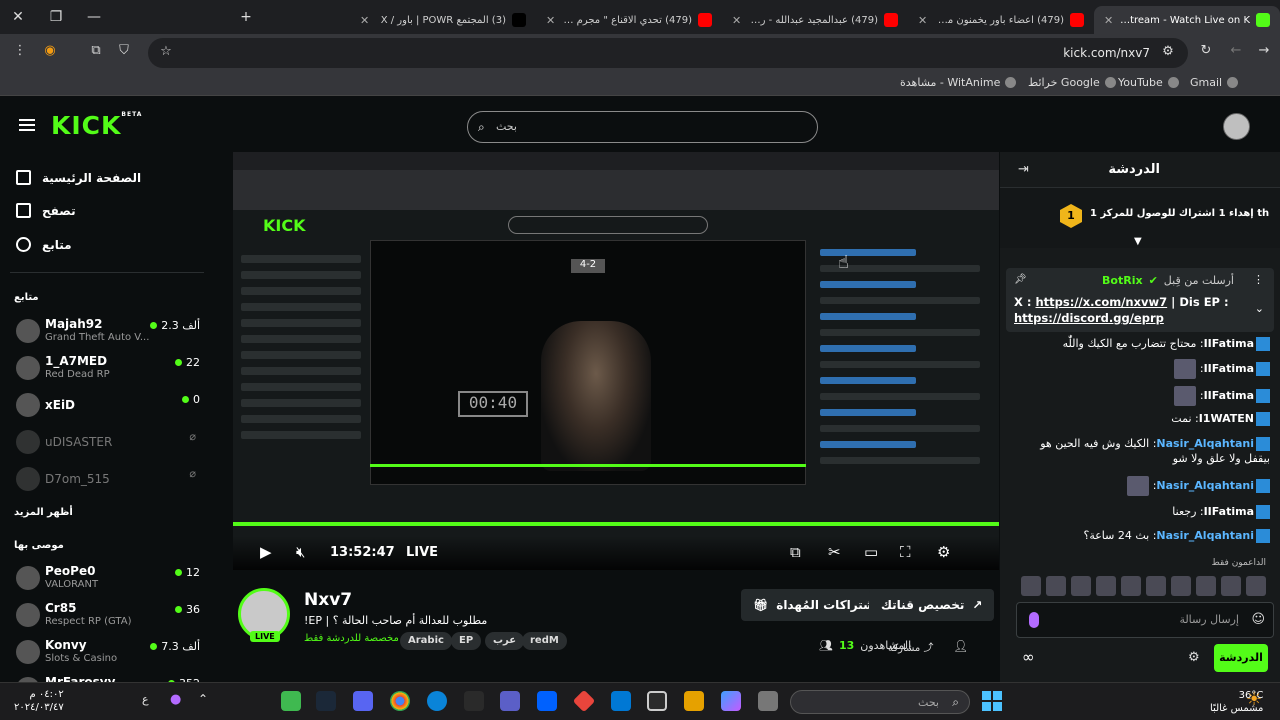  What do you see at coordinates (326, 701) in the screenshot?
I see `steam-icon` at bounding box center [326, 701].